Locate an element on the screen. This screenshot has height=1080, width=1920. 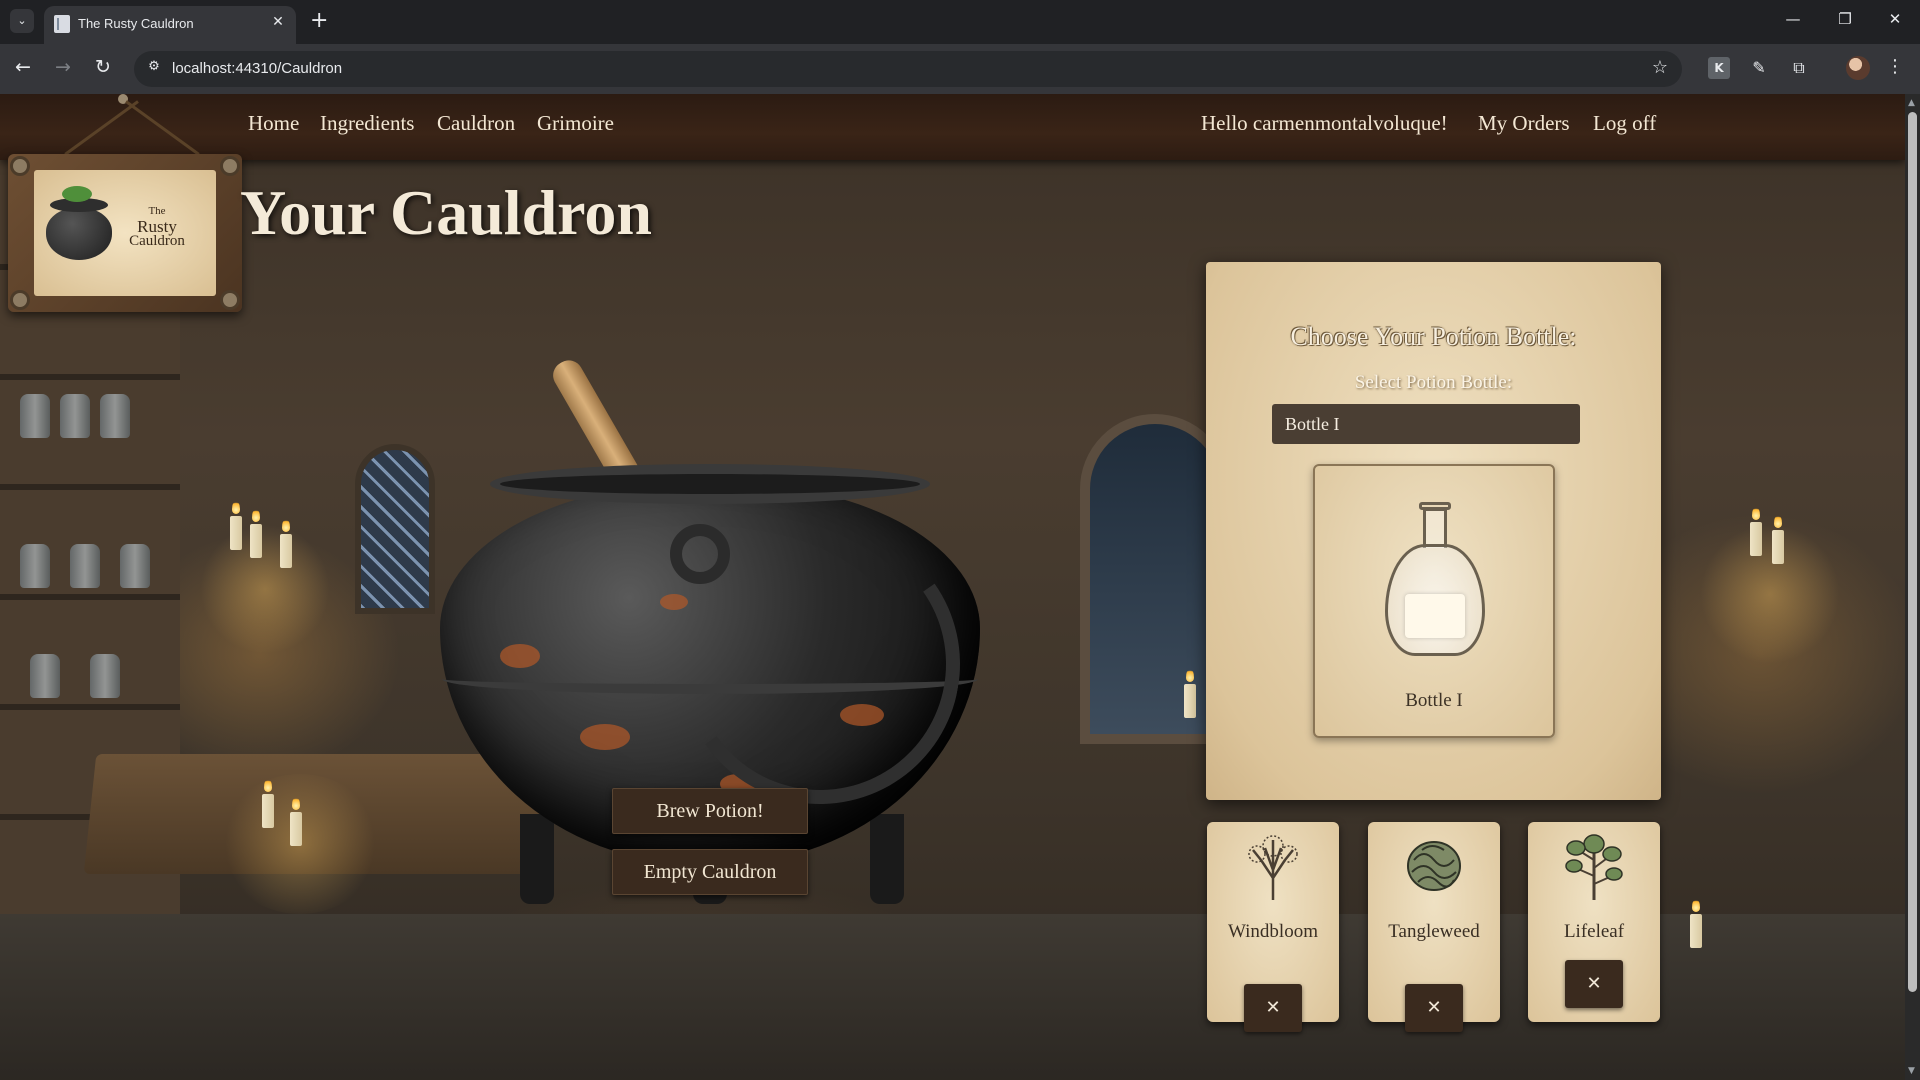
bottle-select-label: Select Potion Bottle: is located at coordinates (1433, 382).